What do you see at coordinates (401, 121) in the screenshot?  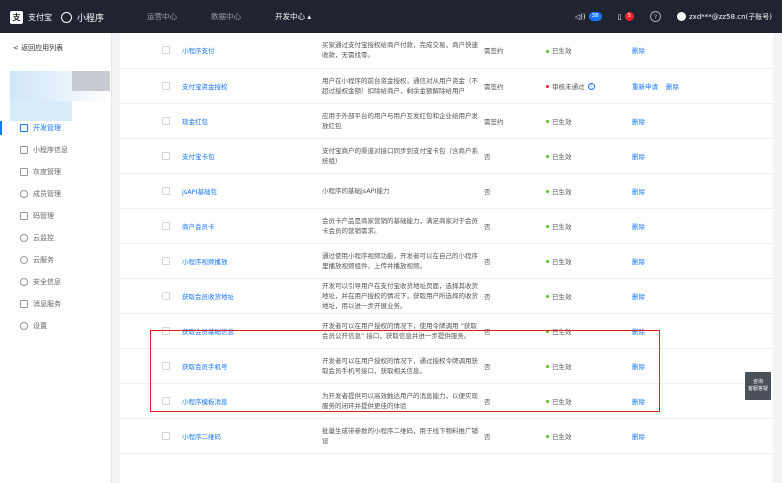 I see `row-description: 应用于外部平台的用户与用户互发红包和企业给用户发放红包` at bounding box center [401, 121].